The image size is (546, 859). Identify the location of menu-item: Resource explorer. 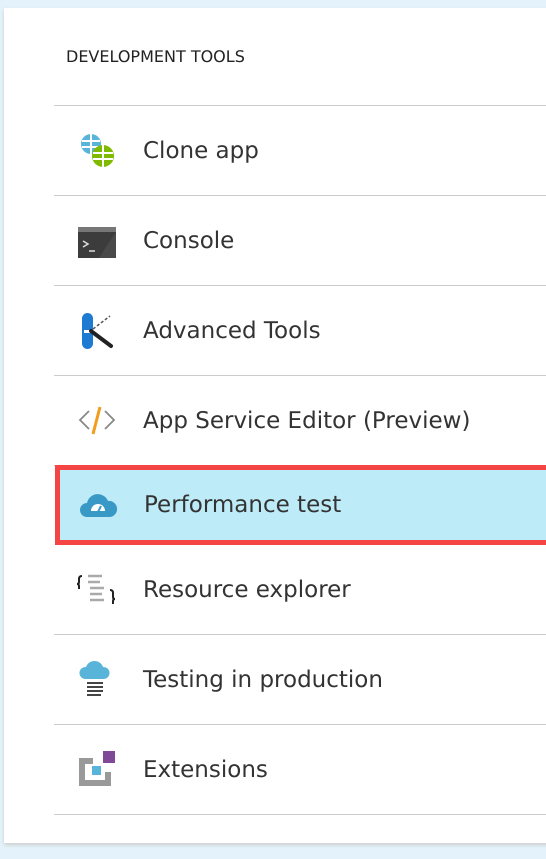
(300, 590).